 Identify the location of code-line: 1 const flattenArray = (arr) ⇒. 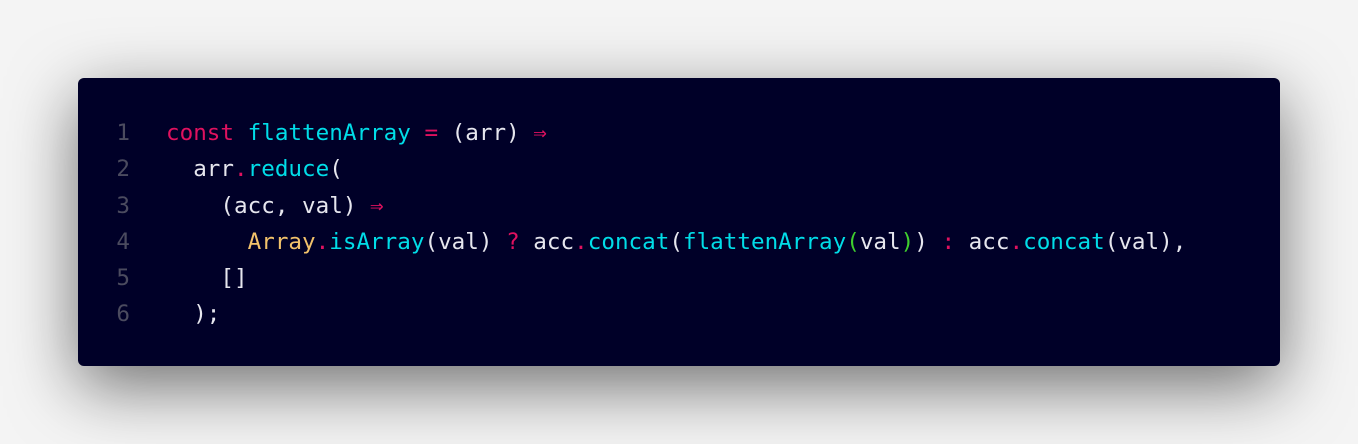
(632, 133).